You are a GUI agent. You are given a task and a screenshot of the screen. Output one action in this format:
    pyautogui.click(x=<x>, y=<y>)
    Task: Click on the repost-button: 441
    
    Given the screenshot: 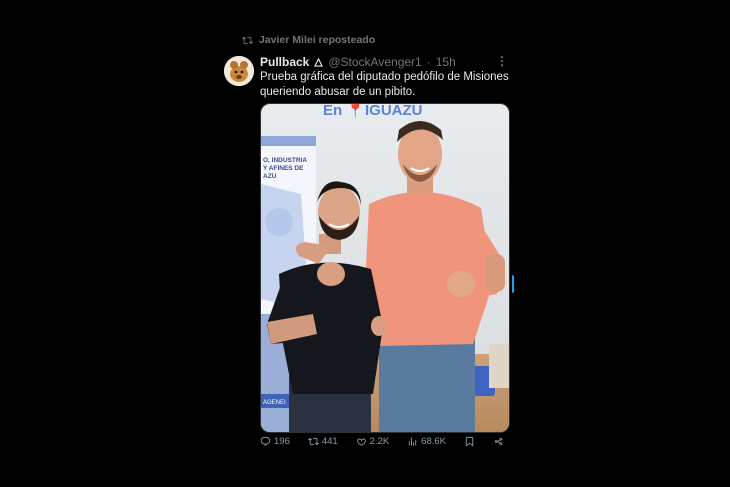 What is the action you would take?
    pyautogui.click(x=322, y=441)
    